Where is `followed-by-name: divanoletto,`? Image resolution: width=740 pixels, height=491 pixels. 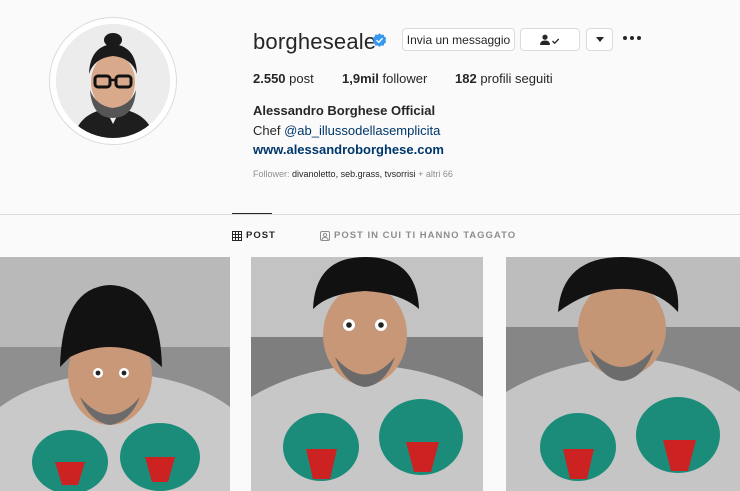
followed-by-name: divanoletto, is located at coordinates (315, 174).